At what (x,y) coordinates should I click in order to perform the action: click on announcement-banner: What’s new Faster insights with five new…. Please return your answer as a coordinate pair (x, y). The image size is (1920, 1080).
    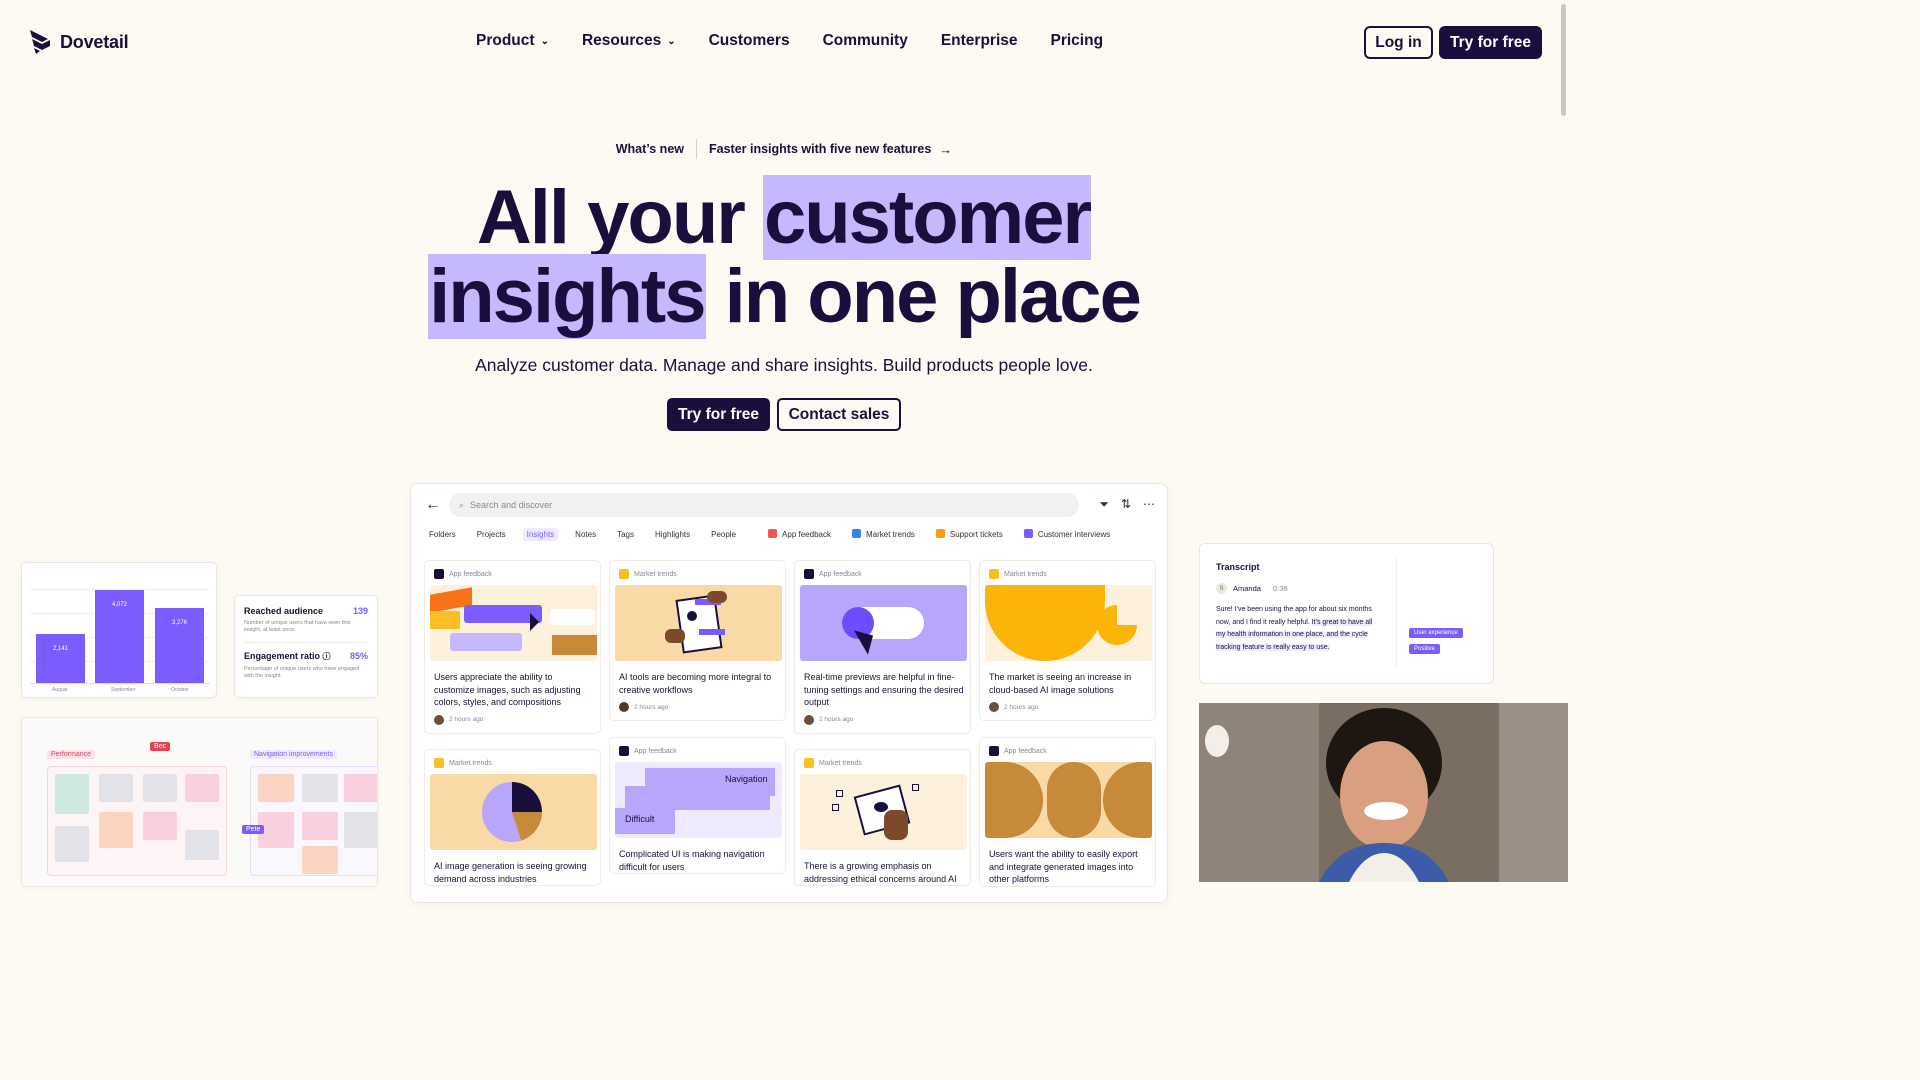
    Looking at the image, I should click on (784, 149).